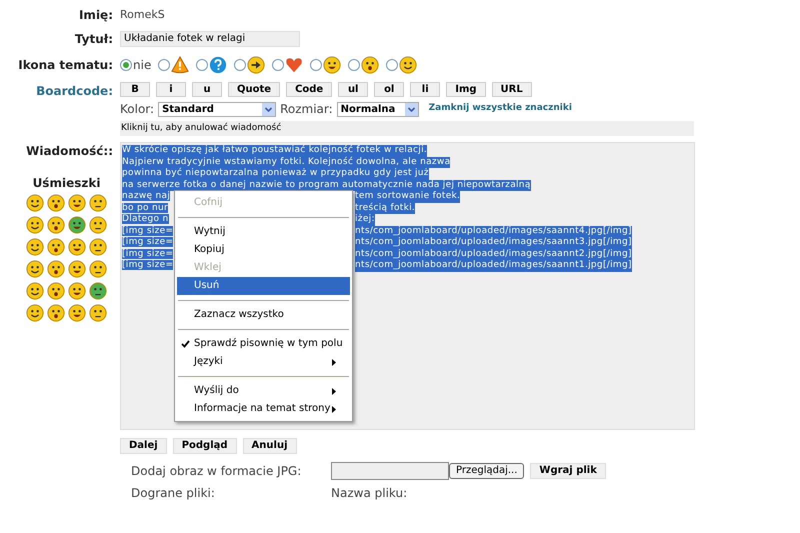  What do you see at coordinates (135, 89) in the screenshot?
I see `format-button: B` at bounding box center [135, 89].